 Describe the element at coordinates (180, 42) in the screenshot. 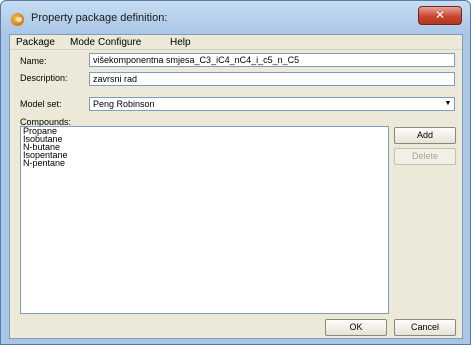

I see `menu-help: Help` at that location.